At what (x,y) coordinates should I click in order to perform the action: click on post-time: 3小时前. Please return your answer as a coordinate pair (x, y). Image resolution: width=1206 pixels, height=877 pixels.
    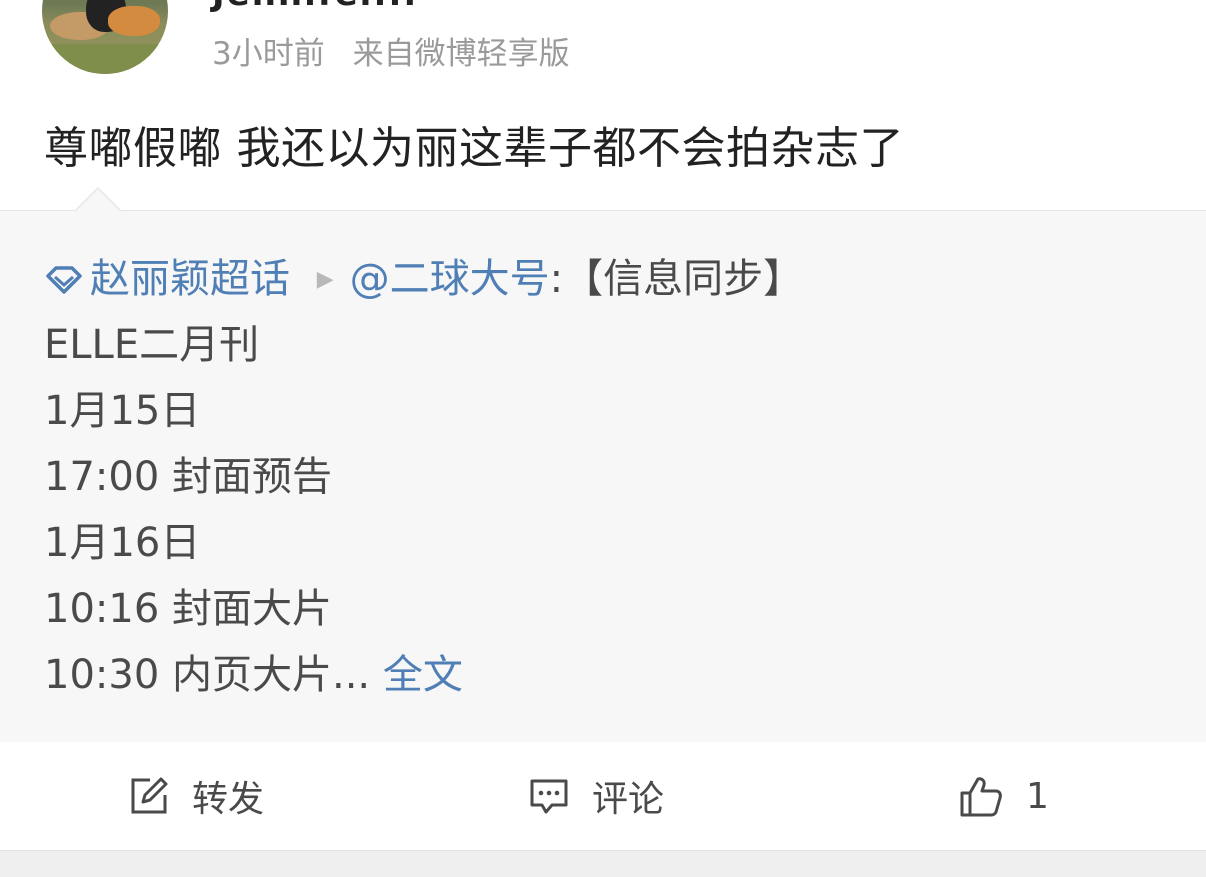
    Looking at the image, I should click on (268, 54).